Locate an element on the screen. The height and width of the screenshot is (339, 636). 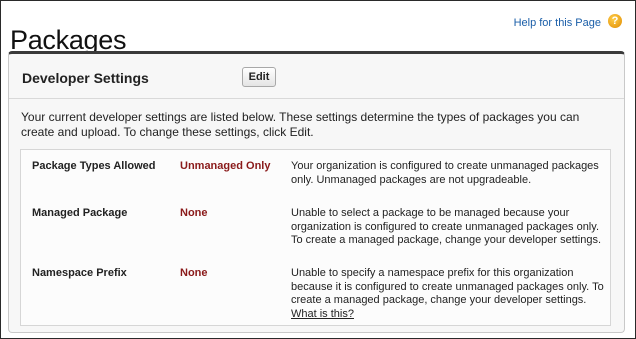
setting-value: Unmanaged Only is located at coordinates (225, 166).